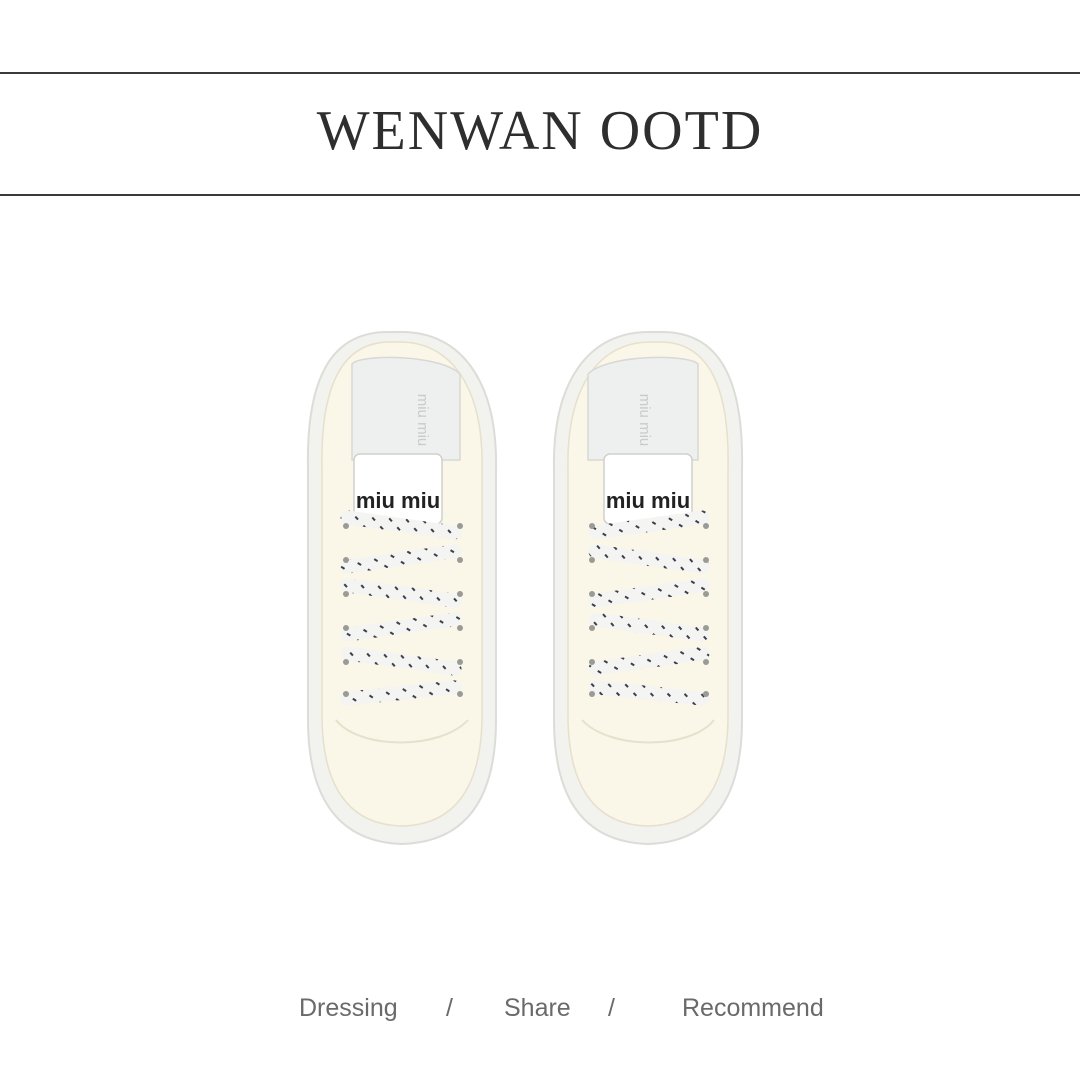  I want to click on right-shoe: miu miu miu miu, so click(648, 588).